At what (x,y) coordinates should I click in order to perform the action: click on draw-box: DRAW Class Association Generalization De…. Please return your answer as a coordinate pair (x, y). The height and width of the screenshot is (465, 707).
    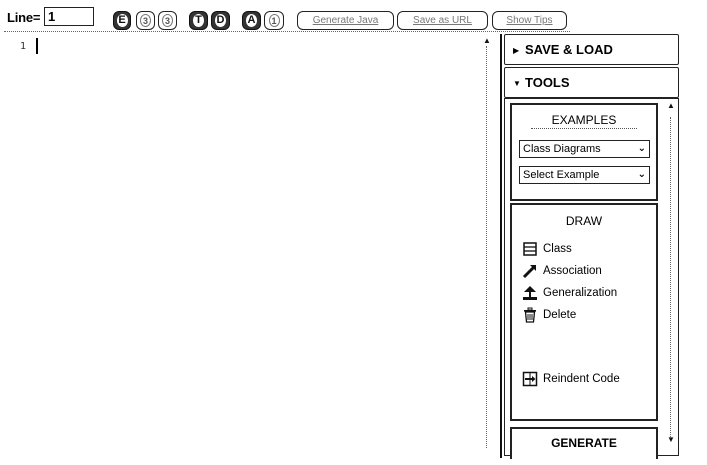
    Looking at the image, I should click on (584, 312).